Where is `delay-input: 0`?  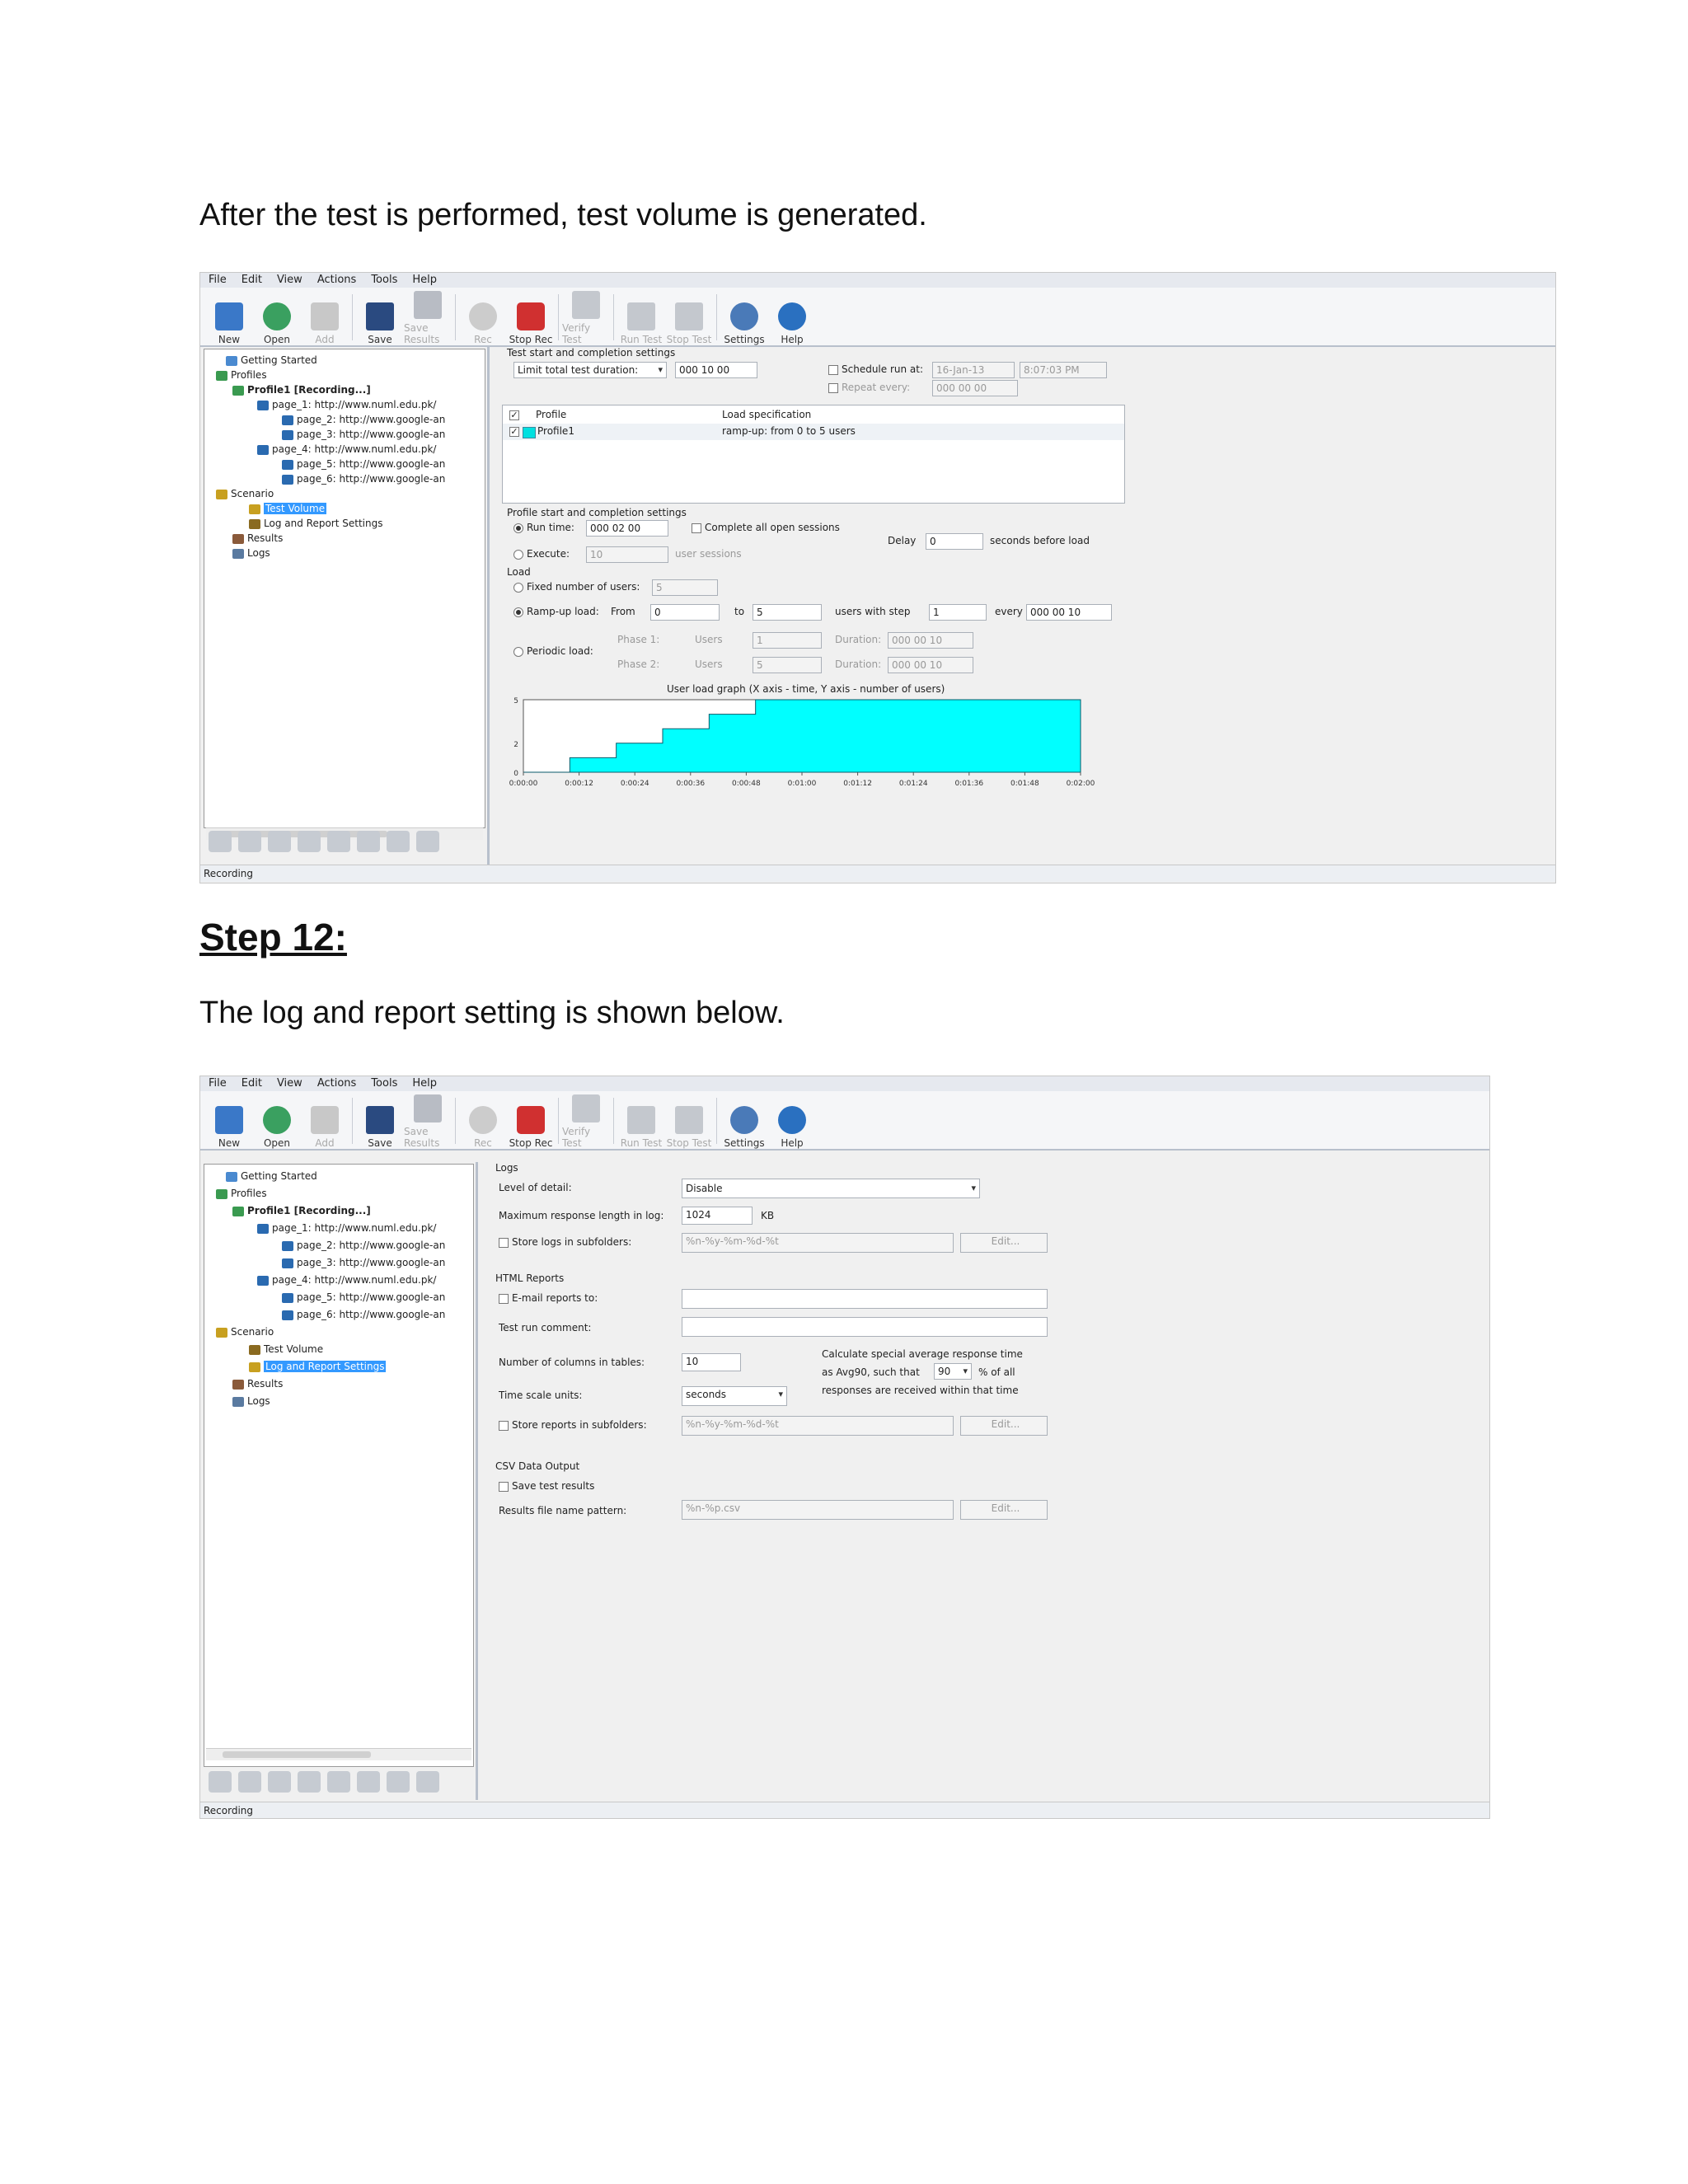
delay-input: 0 is located at coordinates (954, 541).